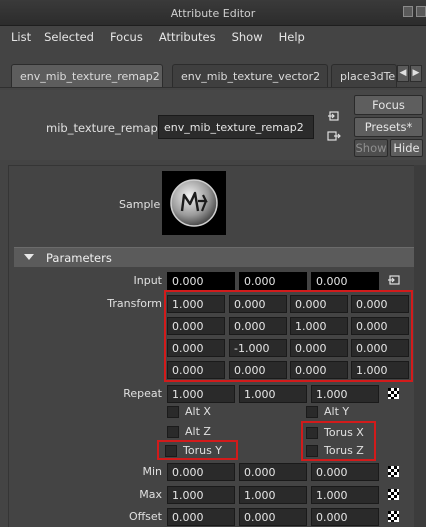  What do you see at coordinates (196, 348) in the screenshot?
I see `transform-cell-r2-c0: 0.000` at bounding box center [196, 348].